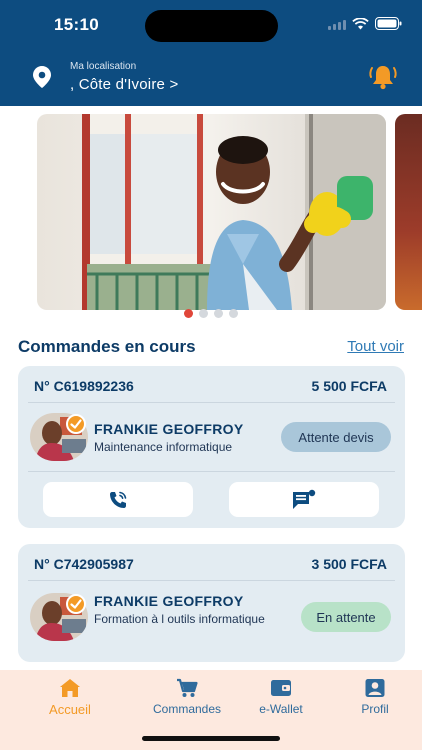 This screenshot has height=750, width=422. What do you see at coordinates (388, 23) in the screenshot?
I see `battery-icon` at bounding box center [388, 23].